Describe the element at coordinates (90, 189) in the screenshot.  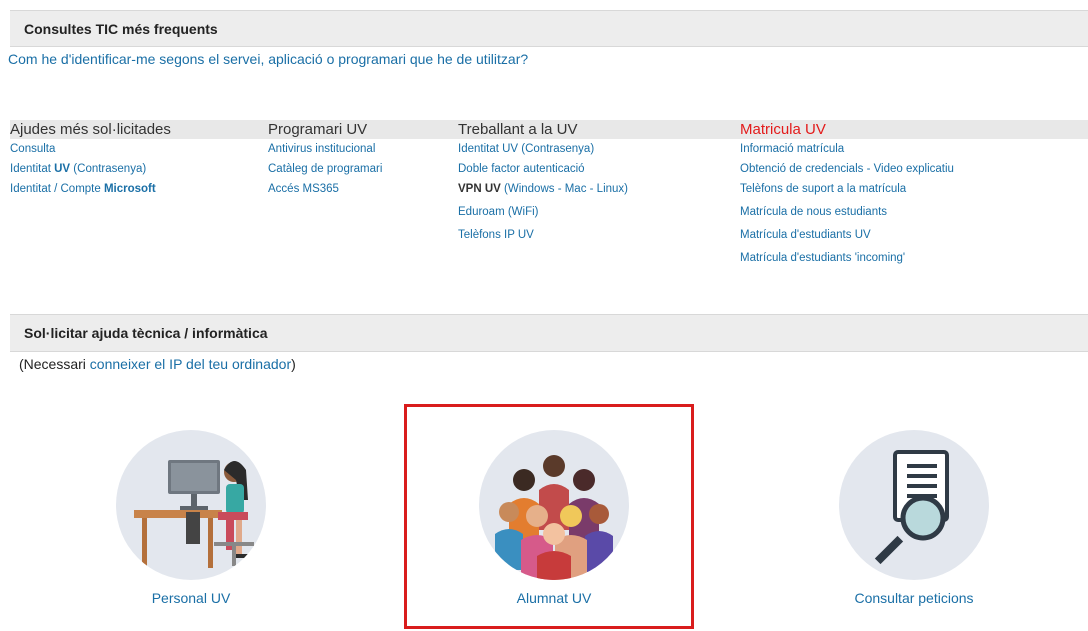
I see `link-compte-microsoft: Identitat / Compte Microsoft` at that location.